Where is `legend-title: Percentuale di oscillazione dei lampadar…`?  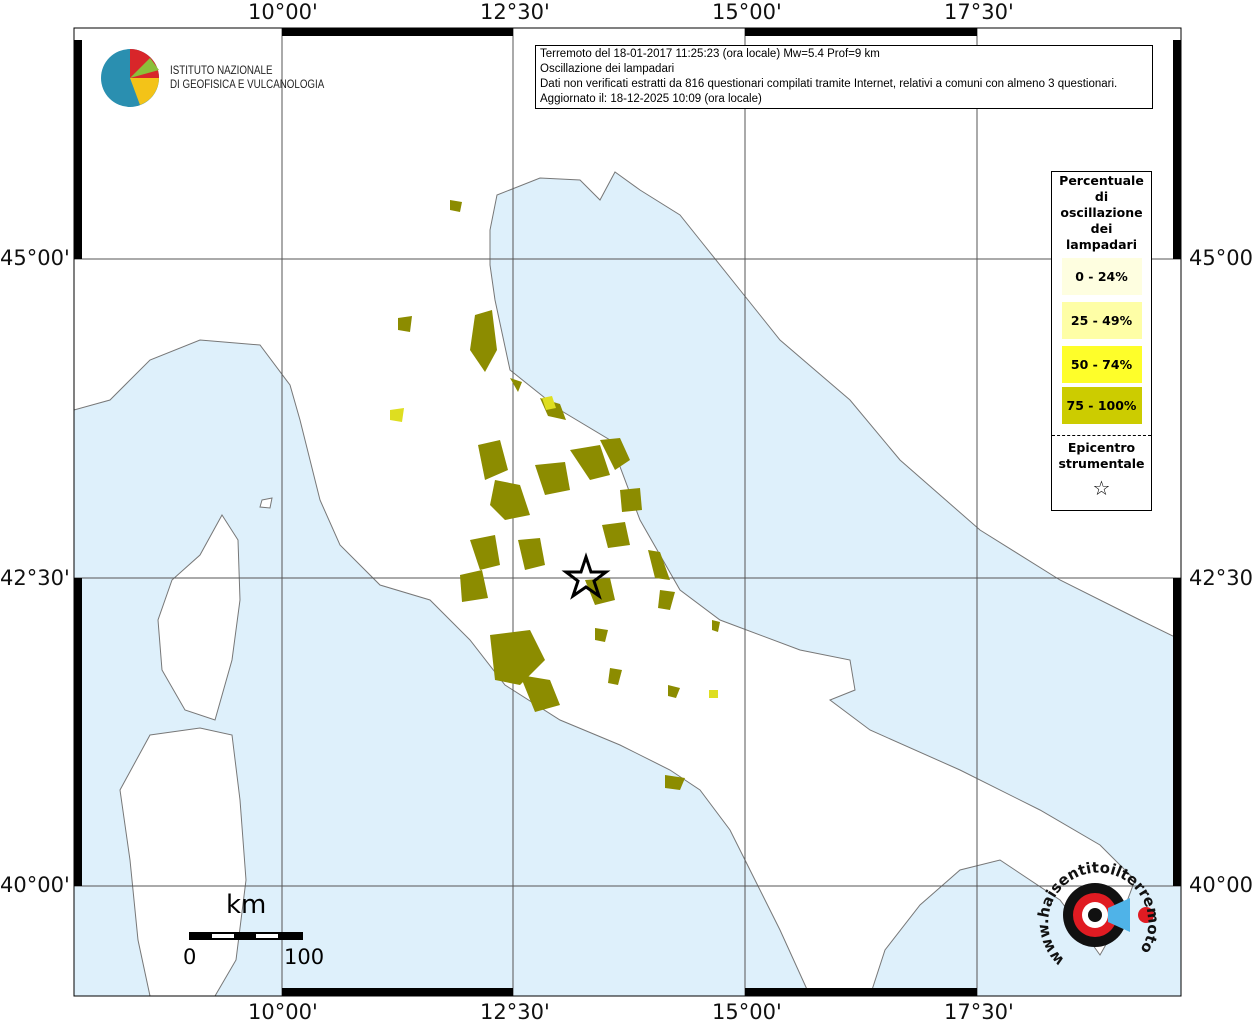 legend-title: Percentuale di oscillazione dei lampadar… is located at coordinates (1101, 213).